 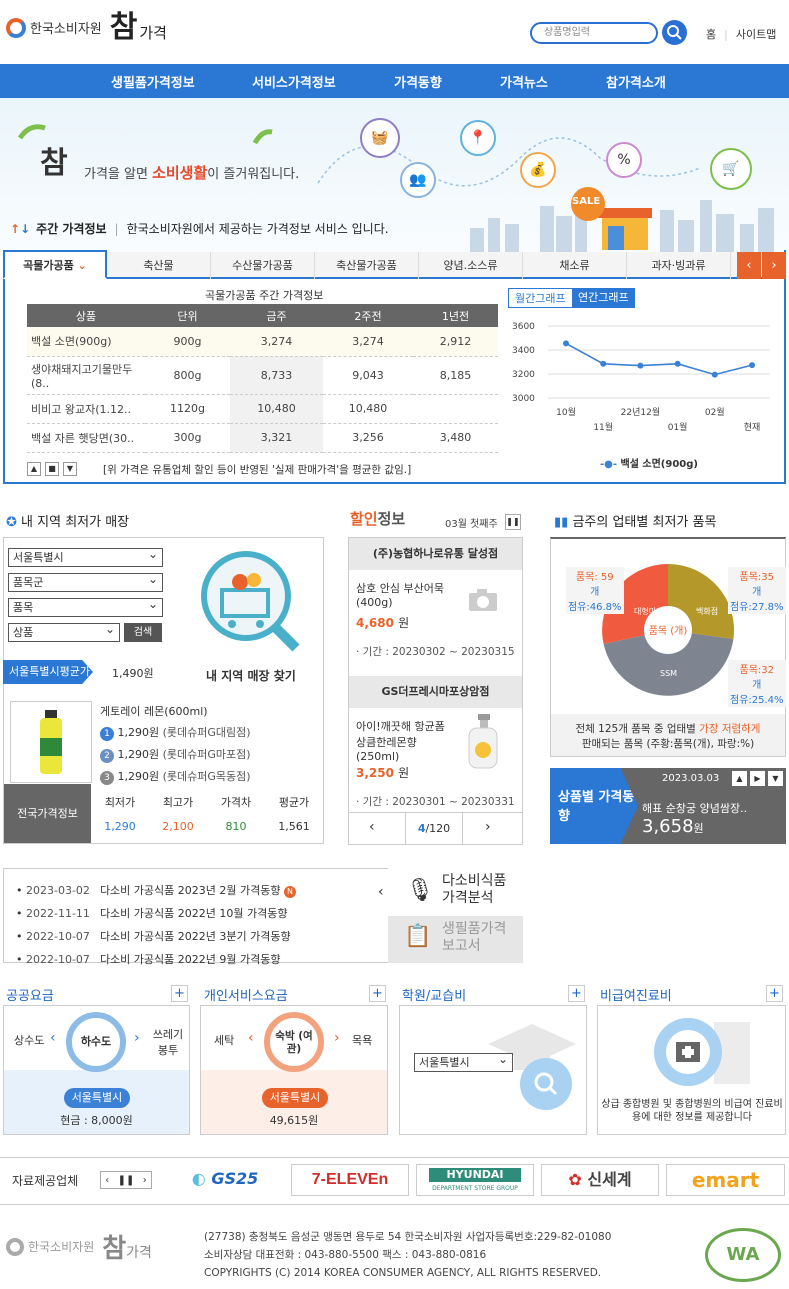 I want to click on analysis-prev-button: ‹, so click(x=381, y=892).